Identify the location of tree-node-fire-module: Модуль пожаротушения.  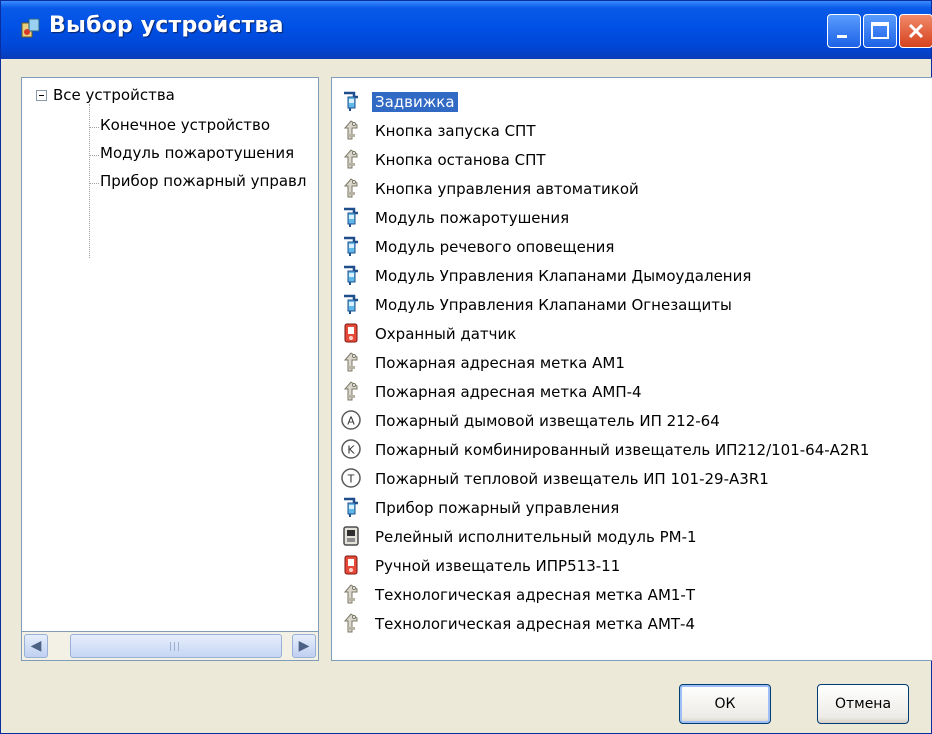
(197, 153).